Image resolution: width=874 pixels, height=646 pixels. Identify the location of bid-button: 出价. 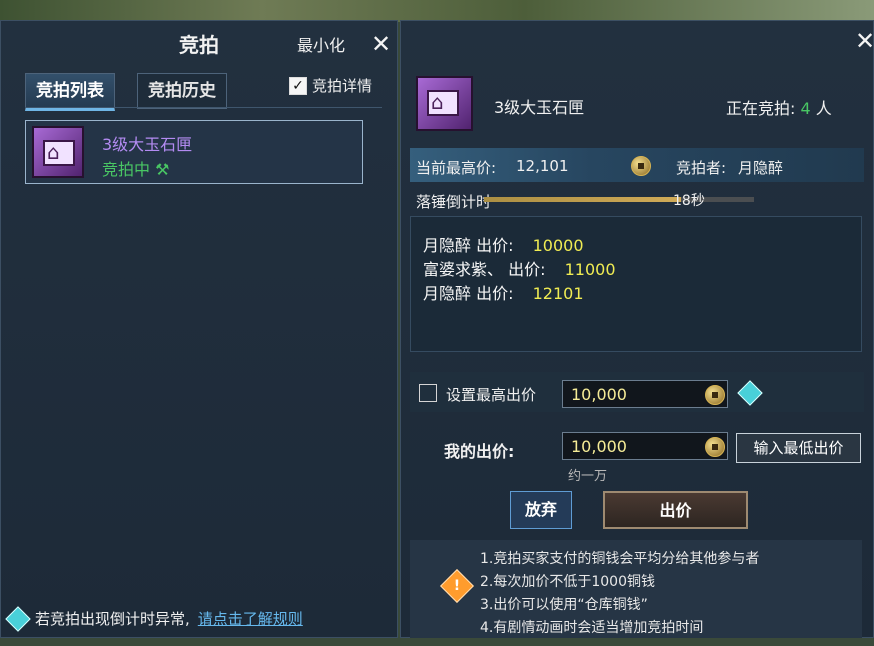
(675, 510).